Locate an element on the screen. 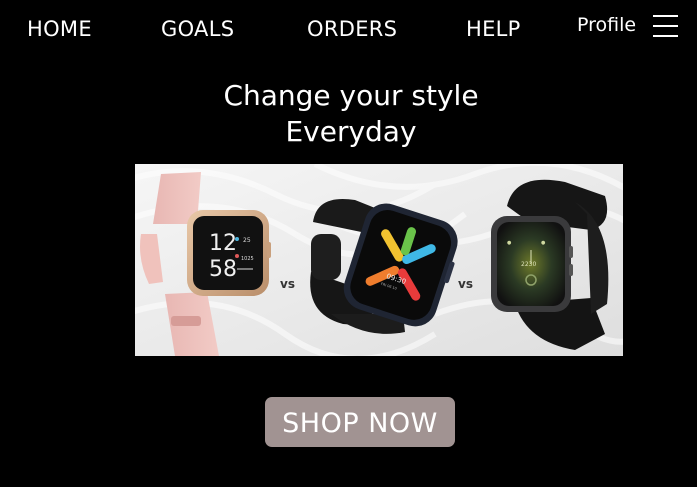 The image size is (697, 487). watch1-steps: 1025 is located at coordinates (247, 259).